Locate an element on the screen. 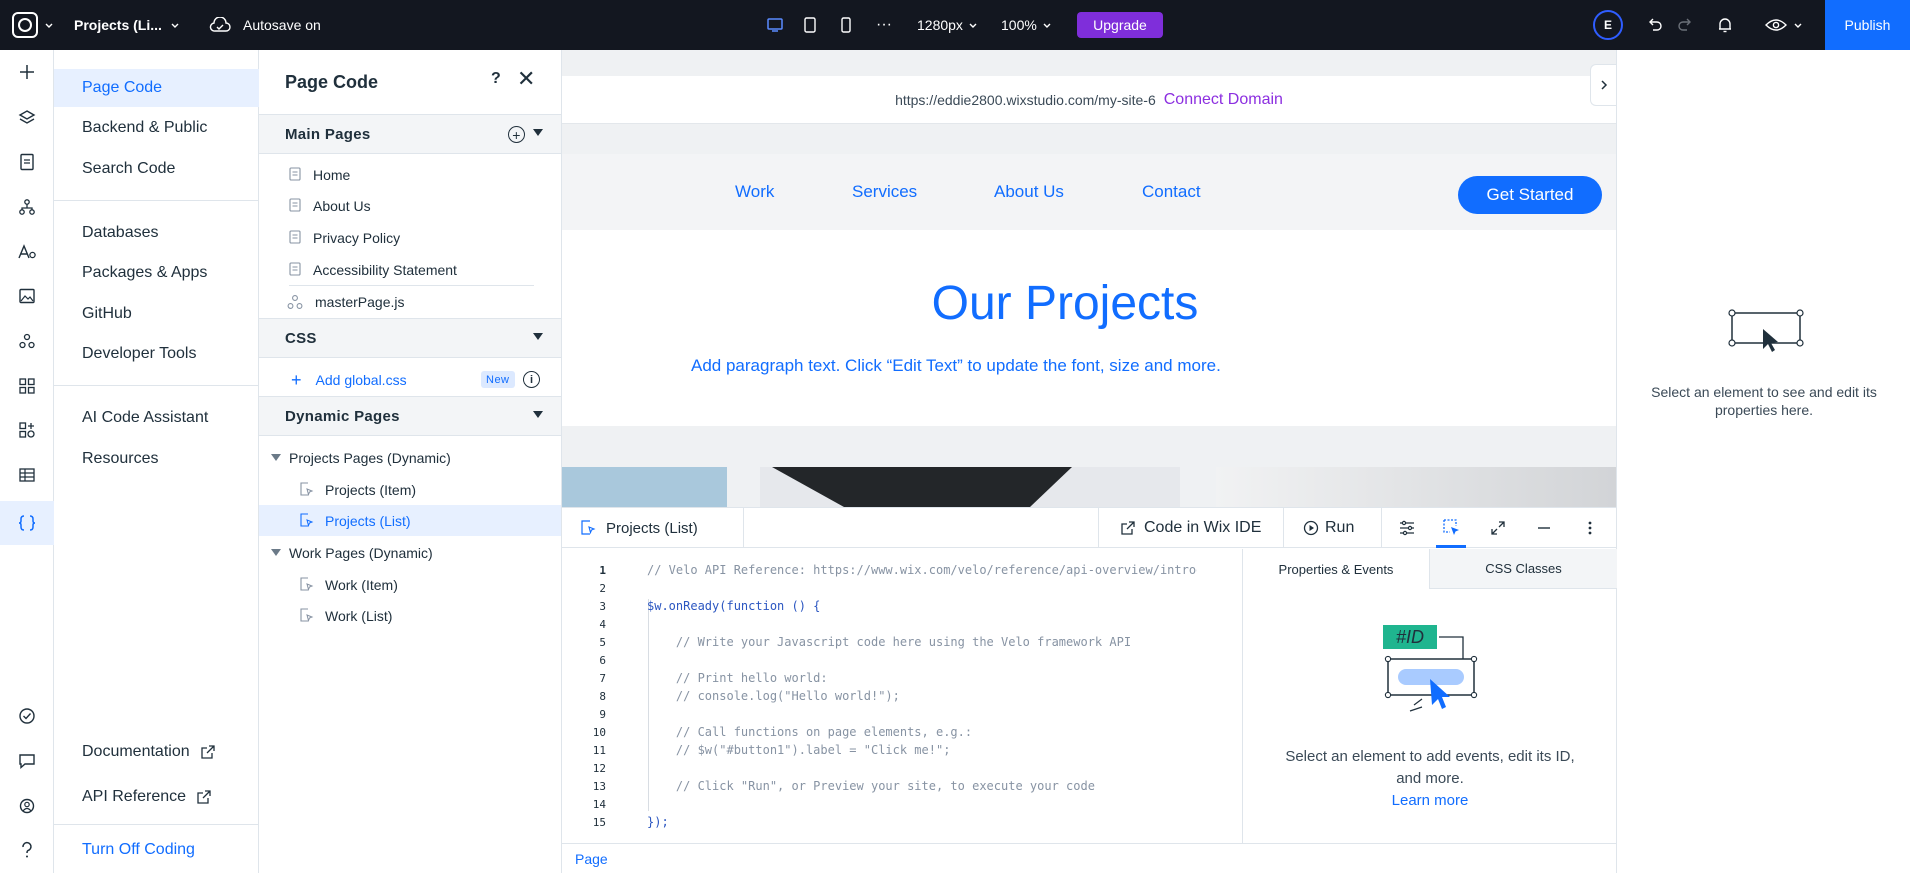 The height and width of the screenshot is (873, 1910). menu-ai-code-assistant: AI Code Assistant is located at coordinates (156, 418).